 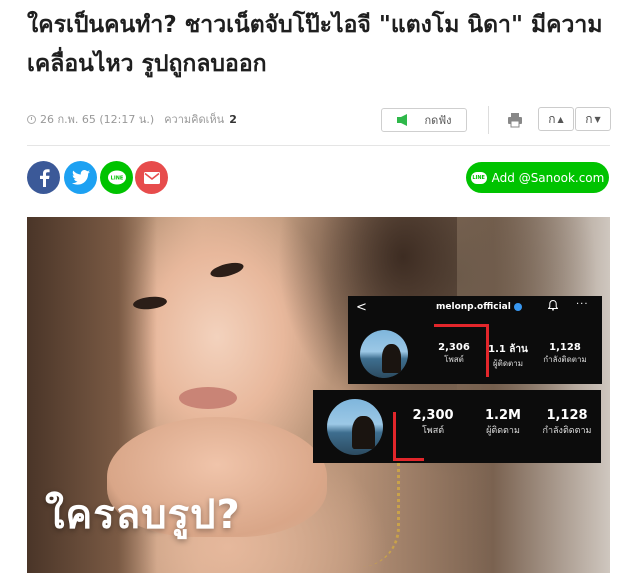 I want to click on divider, so click(x=318, y=145).